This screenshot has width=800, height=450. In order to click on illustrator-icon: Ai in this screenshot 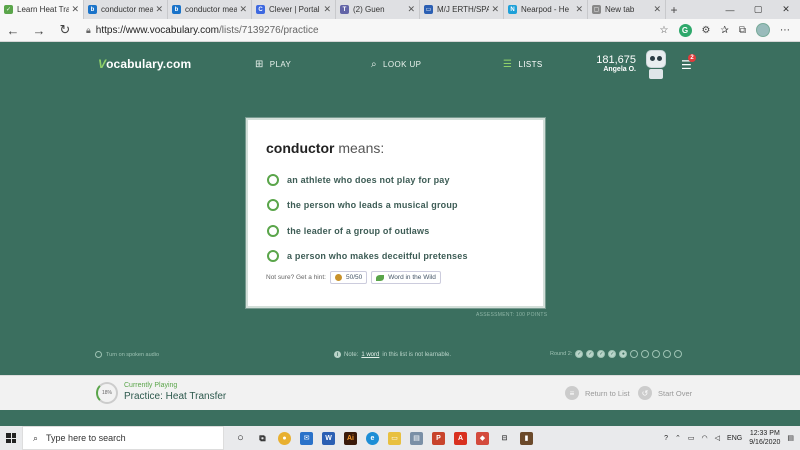, I will do `click(350, 438)`.